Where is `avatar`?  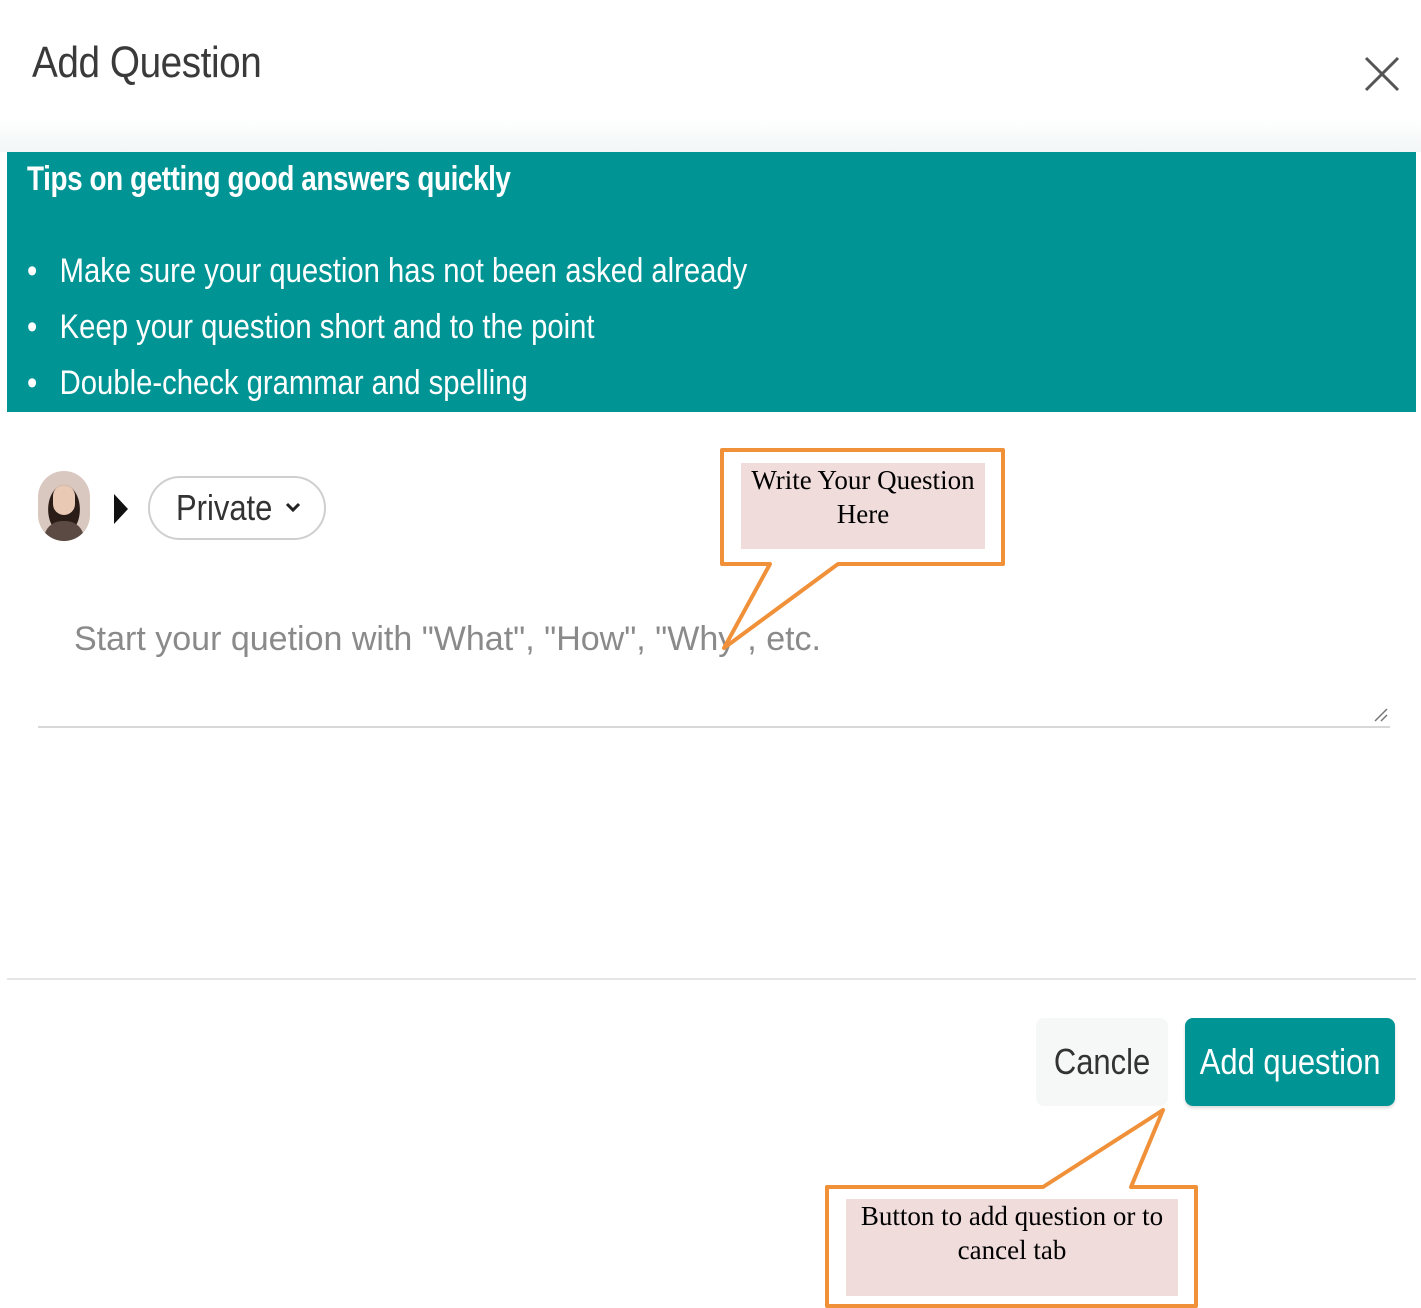 avatar is located at coordinates (64, 506).